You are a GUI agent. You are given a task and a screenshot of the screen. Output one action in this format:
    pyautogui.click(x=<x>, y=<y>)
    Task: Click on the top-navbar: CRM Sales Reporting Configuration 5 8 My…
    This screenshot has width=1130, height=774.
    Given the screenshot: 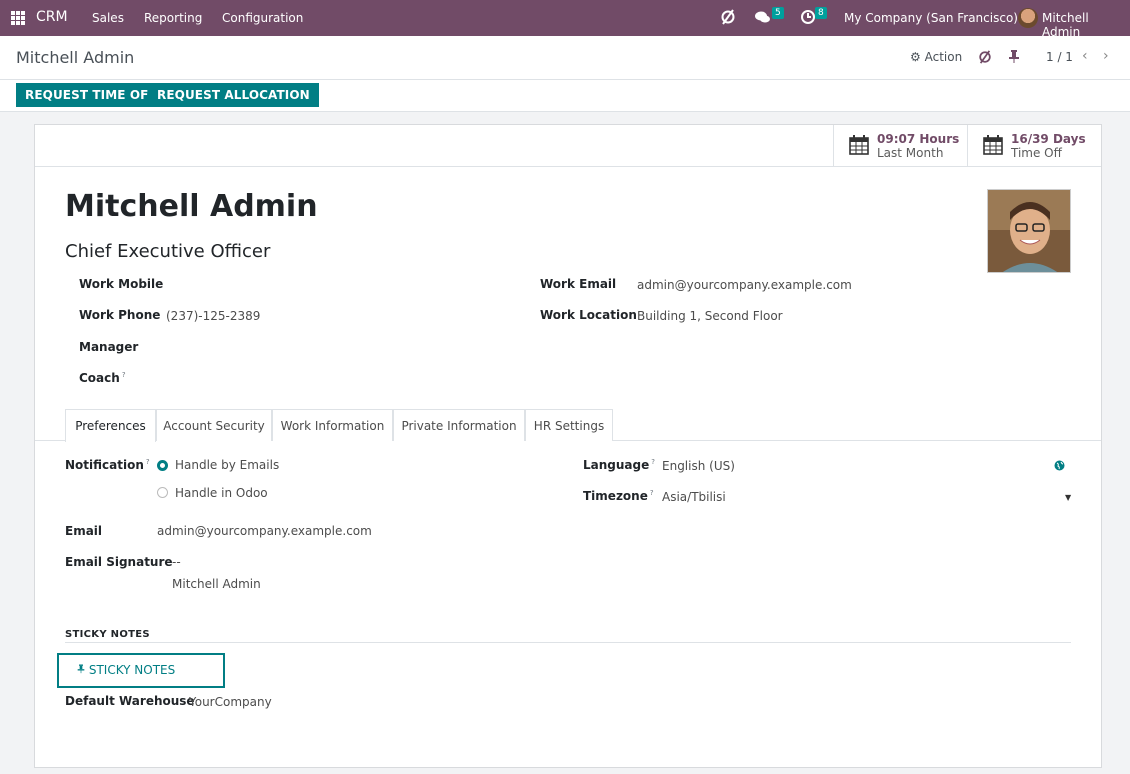 What is the action you would take?
    pyautogui.click(x=565, y=19)
    